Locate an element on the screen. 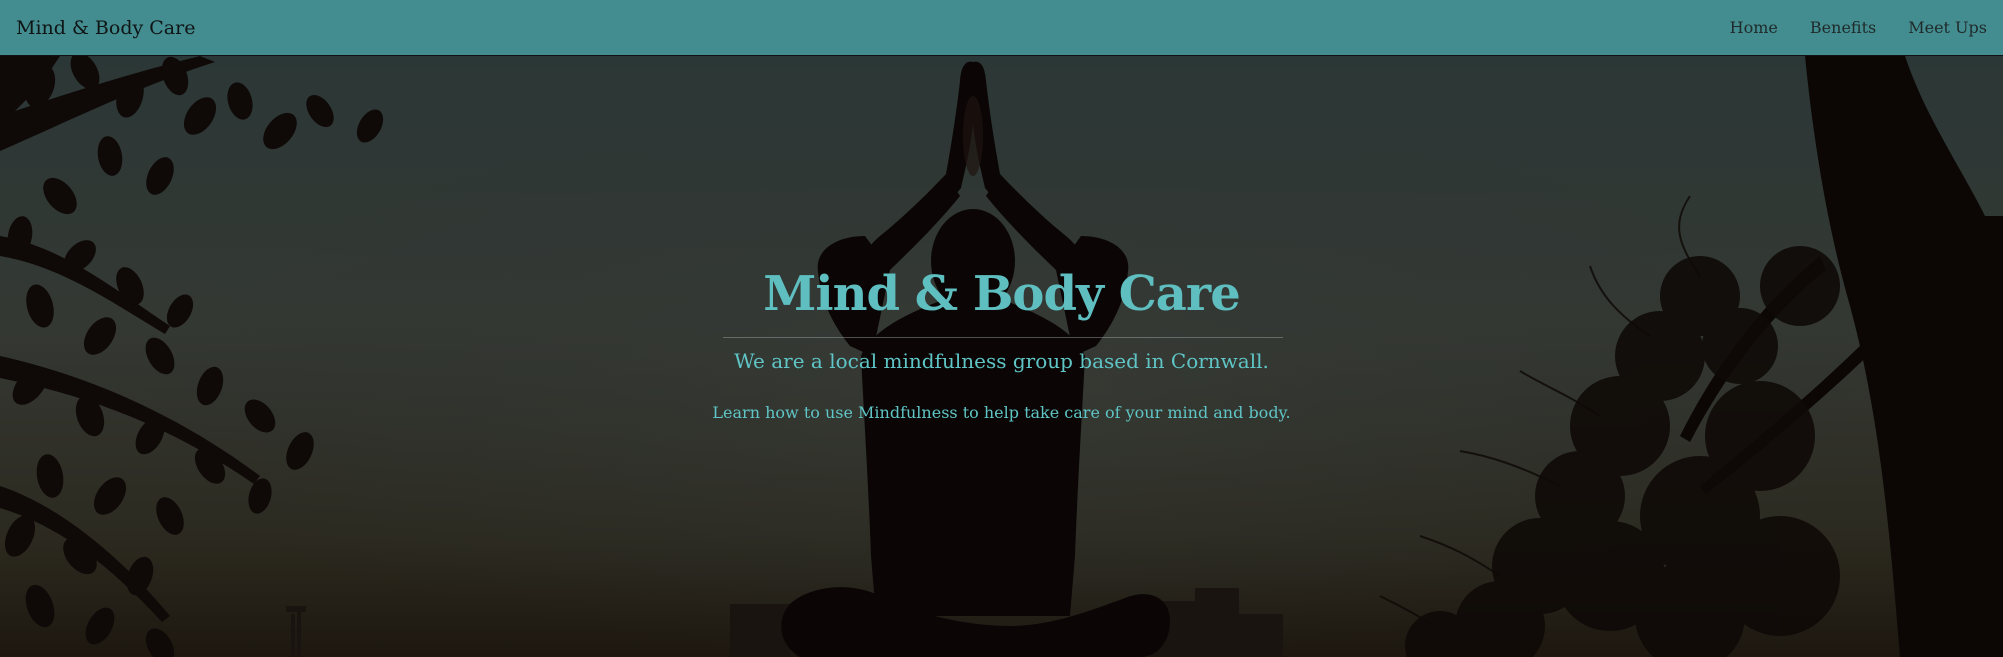 This screenshot has height=657, width=2003. nav-link-meet-ups: Meet Ups is located at coordinates (1947, 27).